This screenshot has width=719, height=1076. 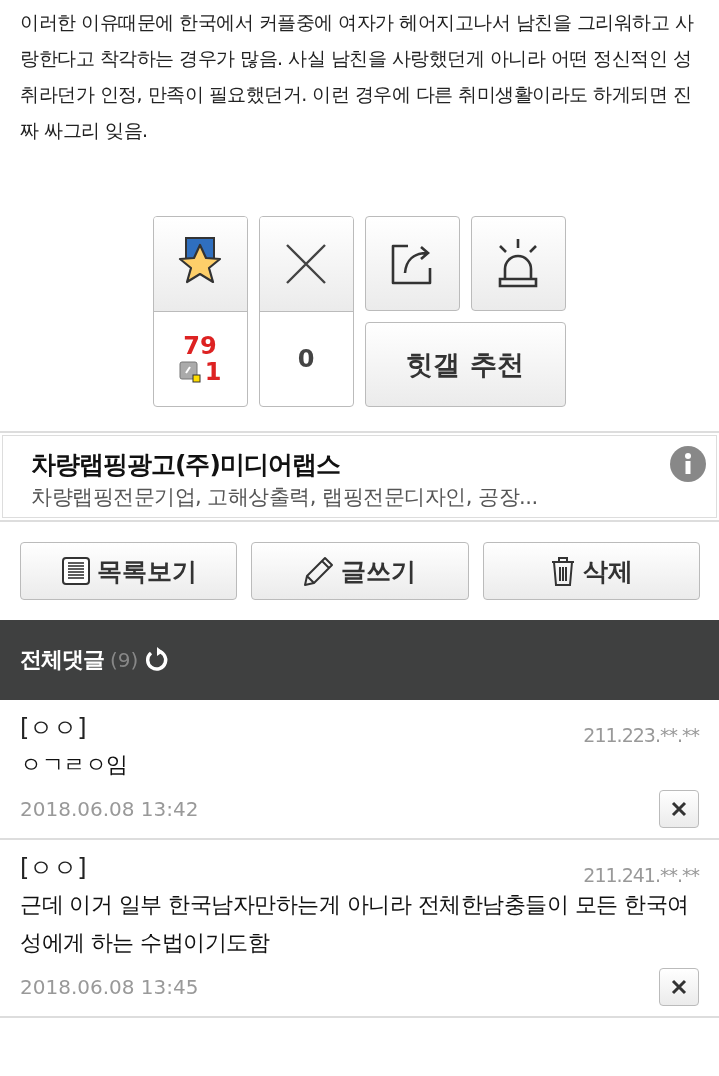 What do you see at coordinates (124, 660) in the screenshot?
I see `comment-count: (9)` at bounding box center [124, 660].